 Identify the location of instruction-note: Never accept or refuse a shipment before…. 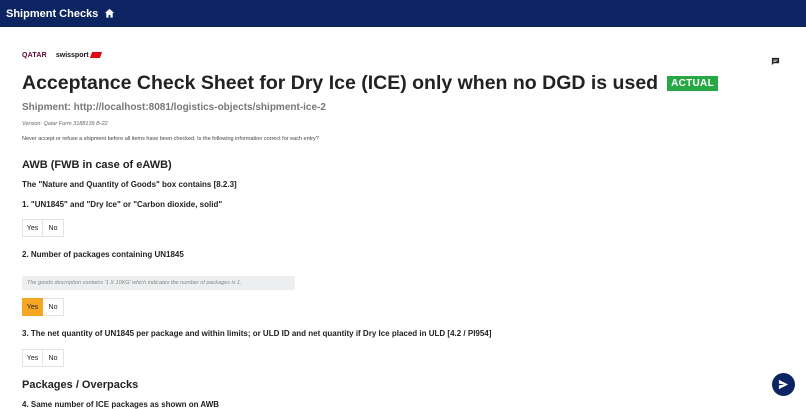
(170, 139).